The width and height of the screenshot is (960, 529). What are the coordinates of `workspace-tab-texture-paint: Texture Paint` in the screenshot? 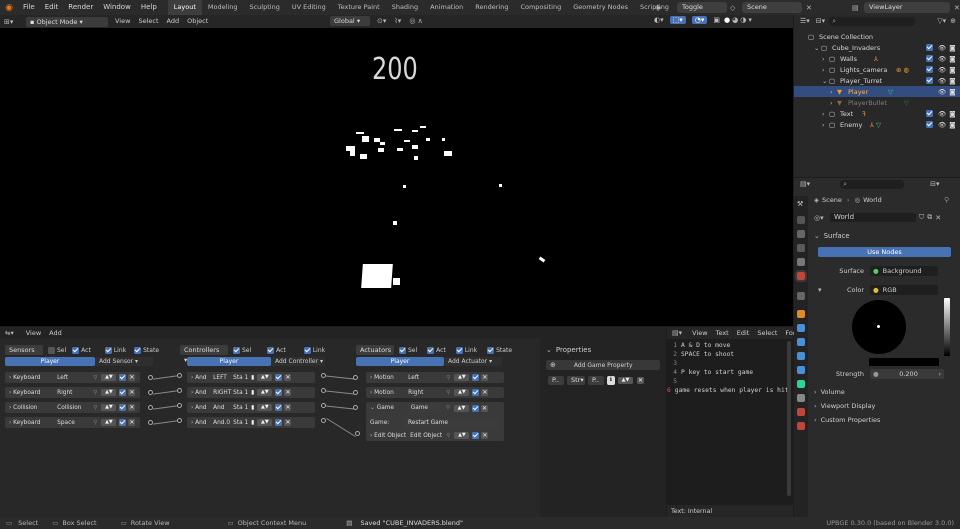 It's located at (359, 7).